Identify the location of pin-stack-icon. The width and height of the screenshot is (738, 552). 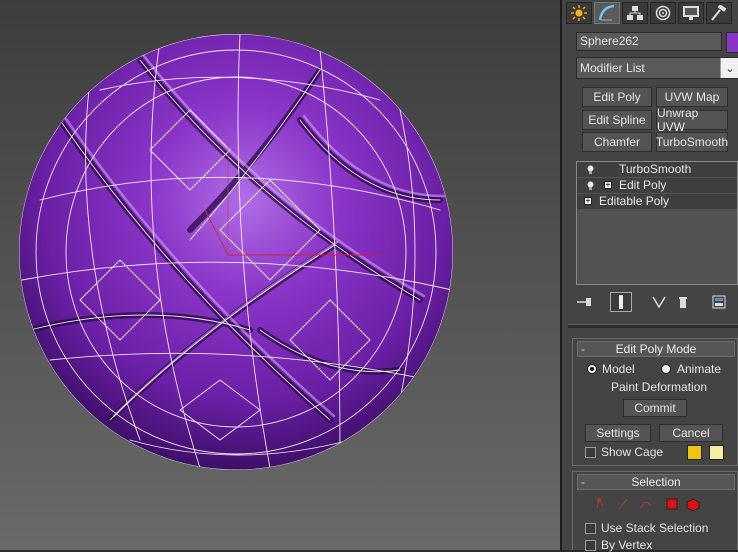
(585, 302).